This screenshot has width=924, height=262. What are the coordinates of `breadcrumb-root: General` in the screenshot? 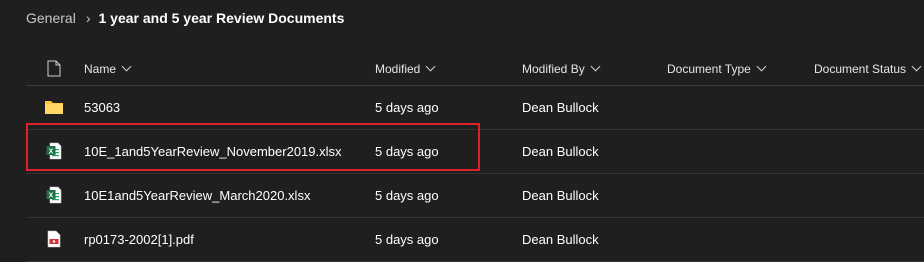 It's located at (51, 18).